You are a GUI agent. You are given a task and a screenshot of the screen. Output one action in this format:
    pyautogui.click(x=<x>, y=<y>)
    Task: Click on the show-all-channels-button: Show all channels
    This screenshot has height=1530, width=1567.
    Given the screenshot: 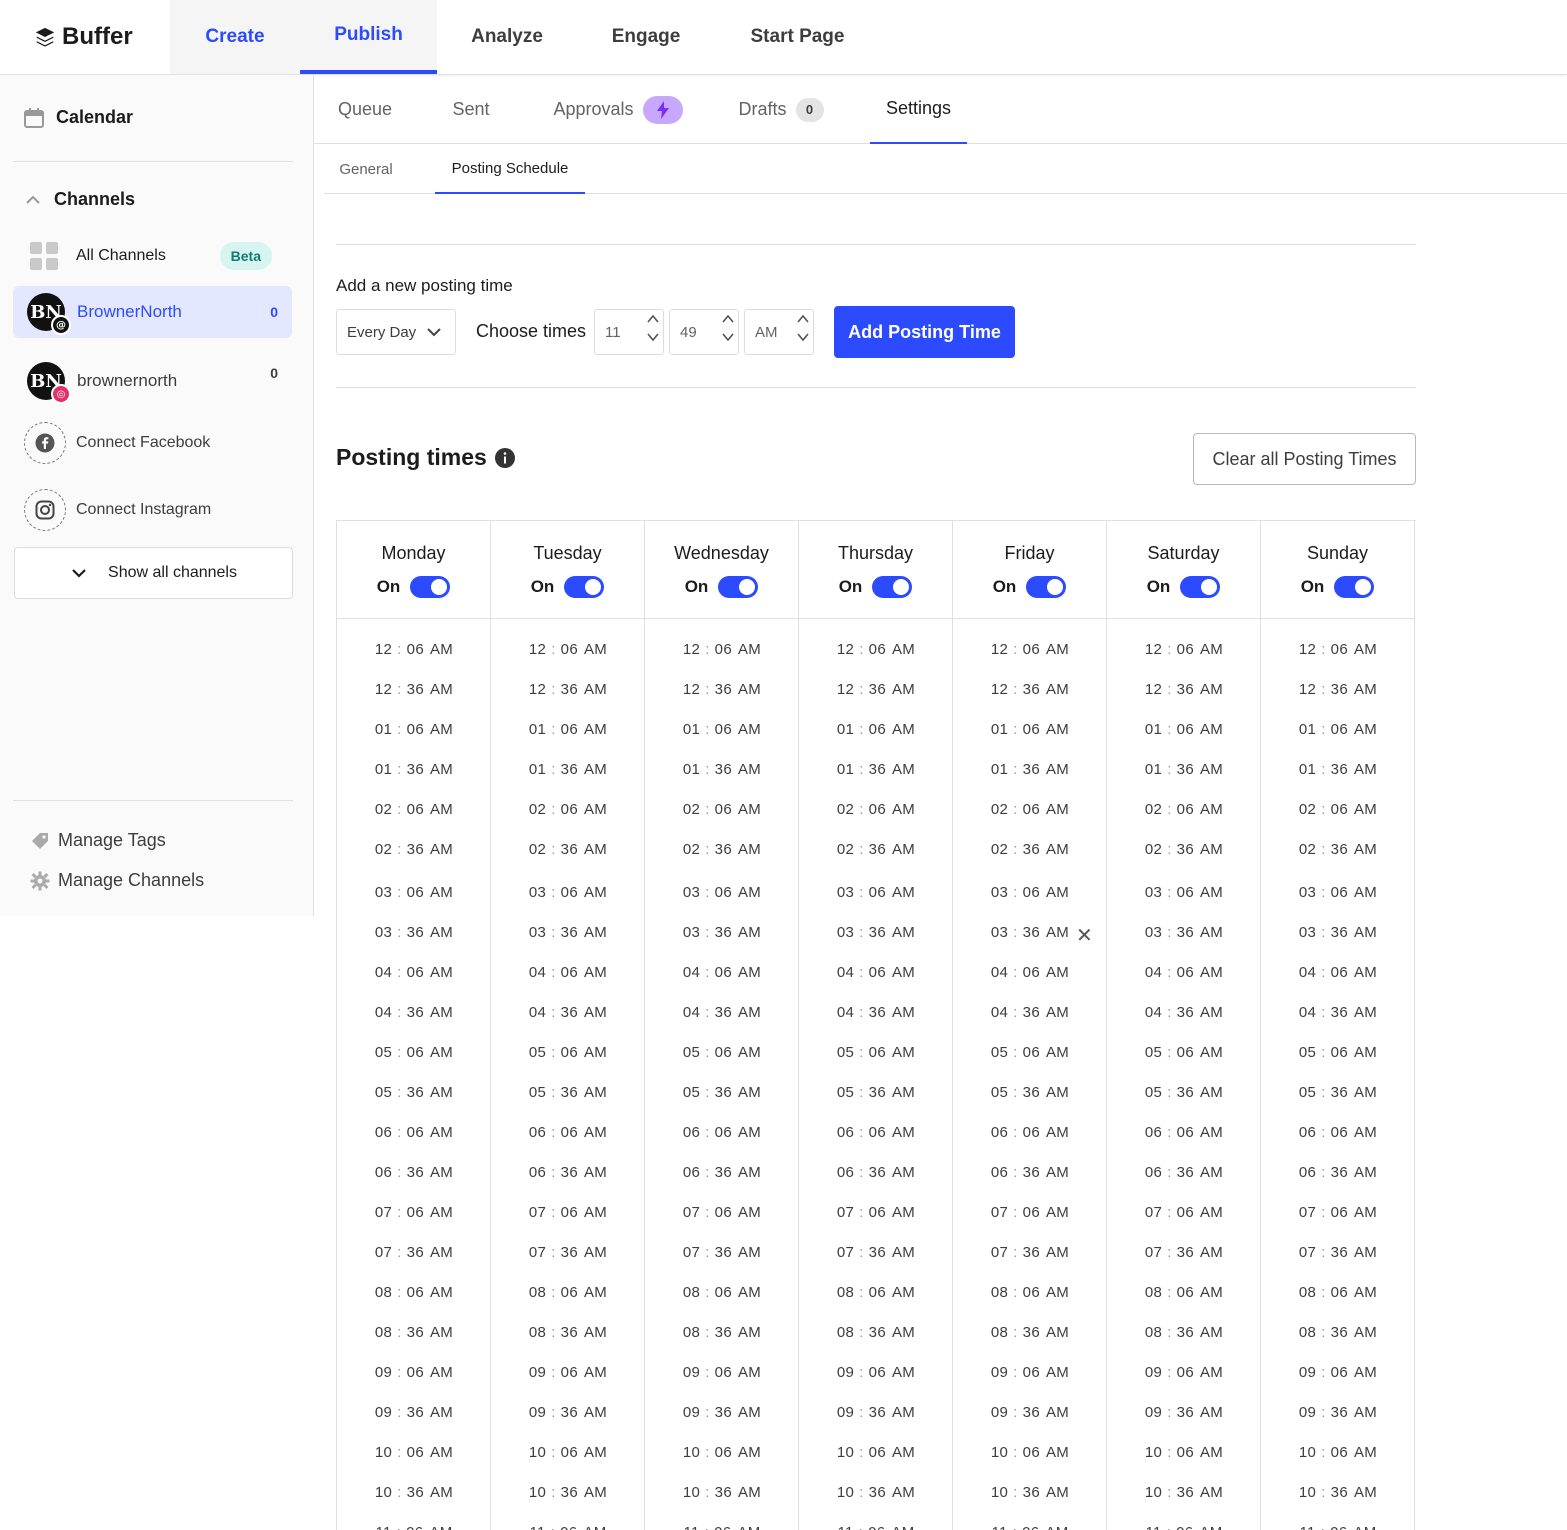 What is the action you would take?
    pyautogui.click(x=153, y=573)
    